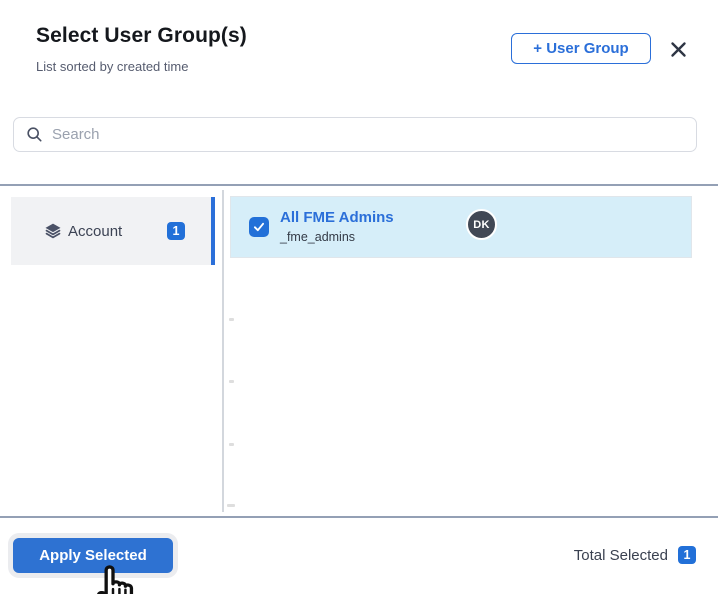  Describe the element at coordinates (481, 224) in the screenshot. I see `owner-avatar: DK` at that location.